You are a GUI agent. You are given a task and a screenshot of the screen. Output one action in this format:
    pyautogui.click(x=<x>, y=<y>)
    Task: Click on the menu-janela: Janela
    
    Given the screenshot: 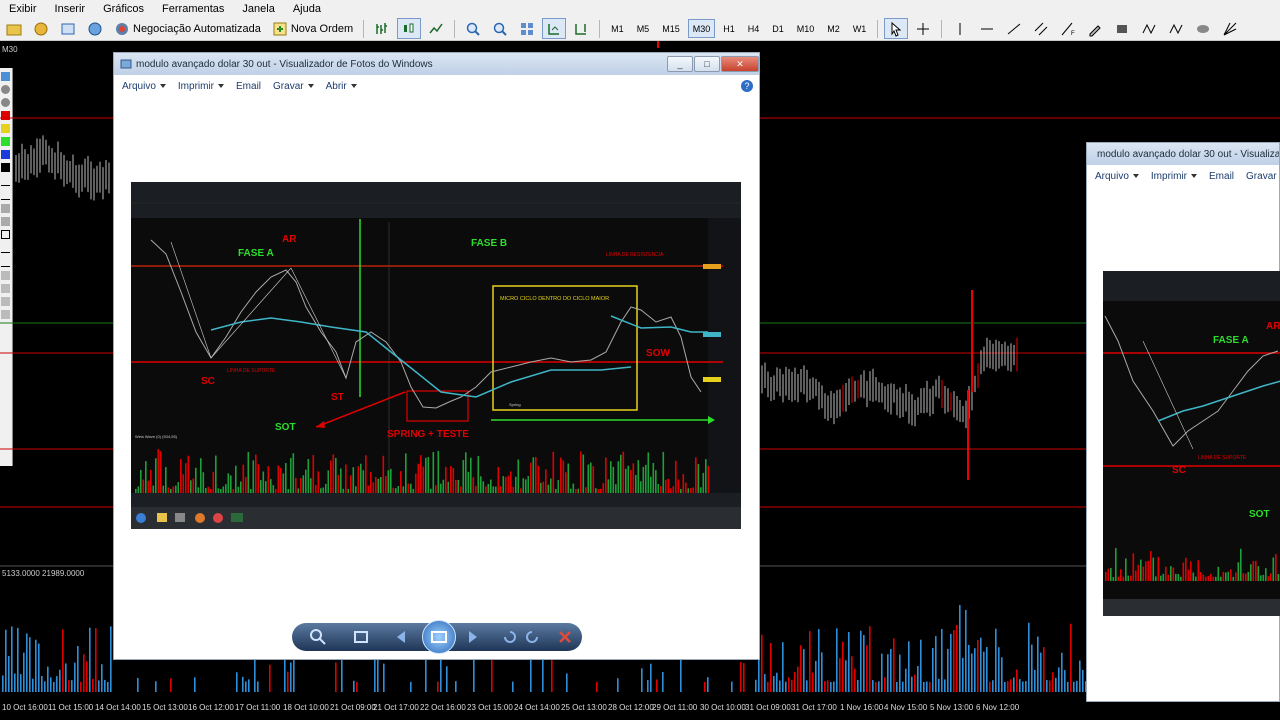 What is the action you would take?
    pyautogui.click(x=258, y=9)
    